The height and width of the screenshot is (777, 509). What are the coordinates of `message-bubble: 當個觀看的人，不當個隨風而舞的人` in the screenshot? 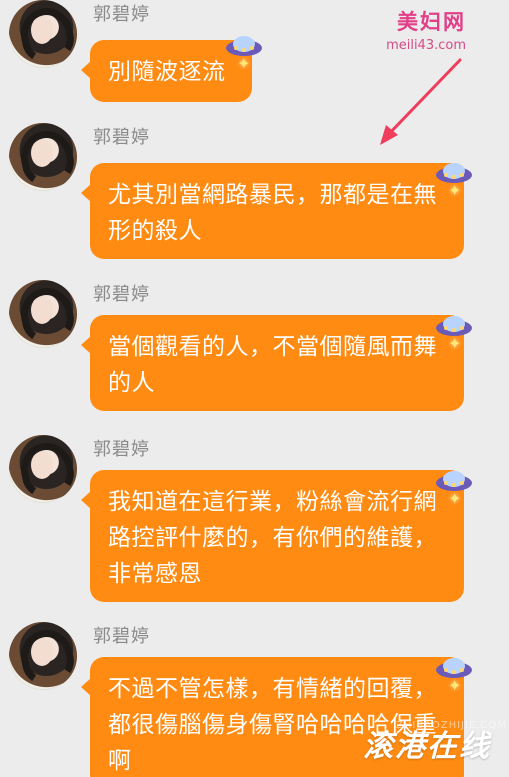 It's located at (272, 363).